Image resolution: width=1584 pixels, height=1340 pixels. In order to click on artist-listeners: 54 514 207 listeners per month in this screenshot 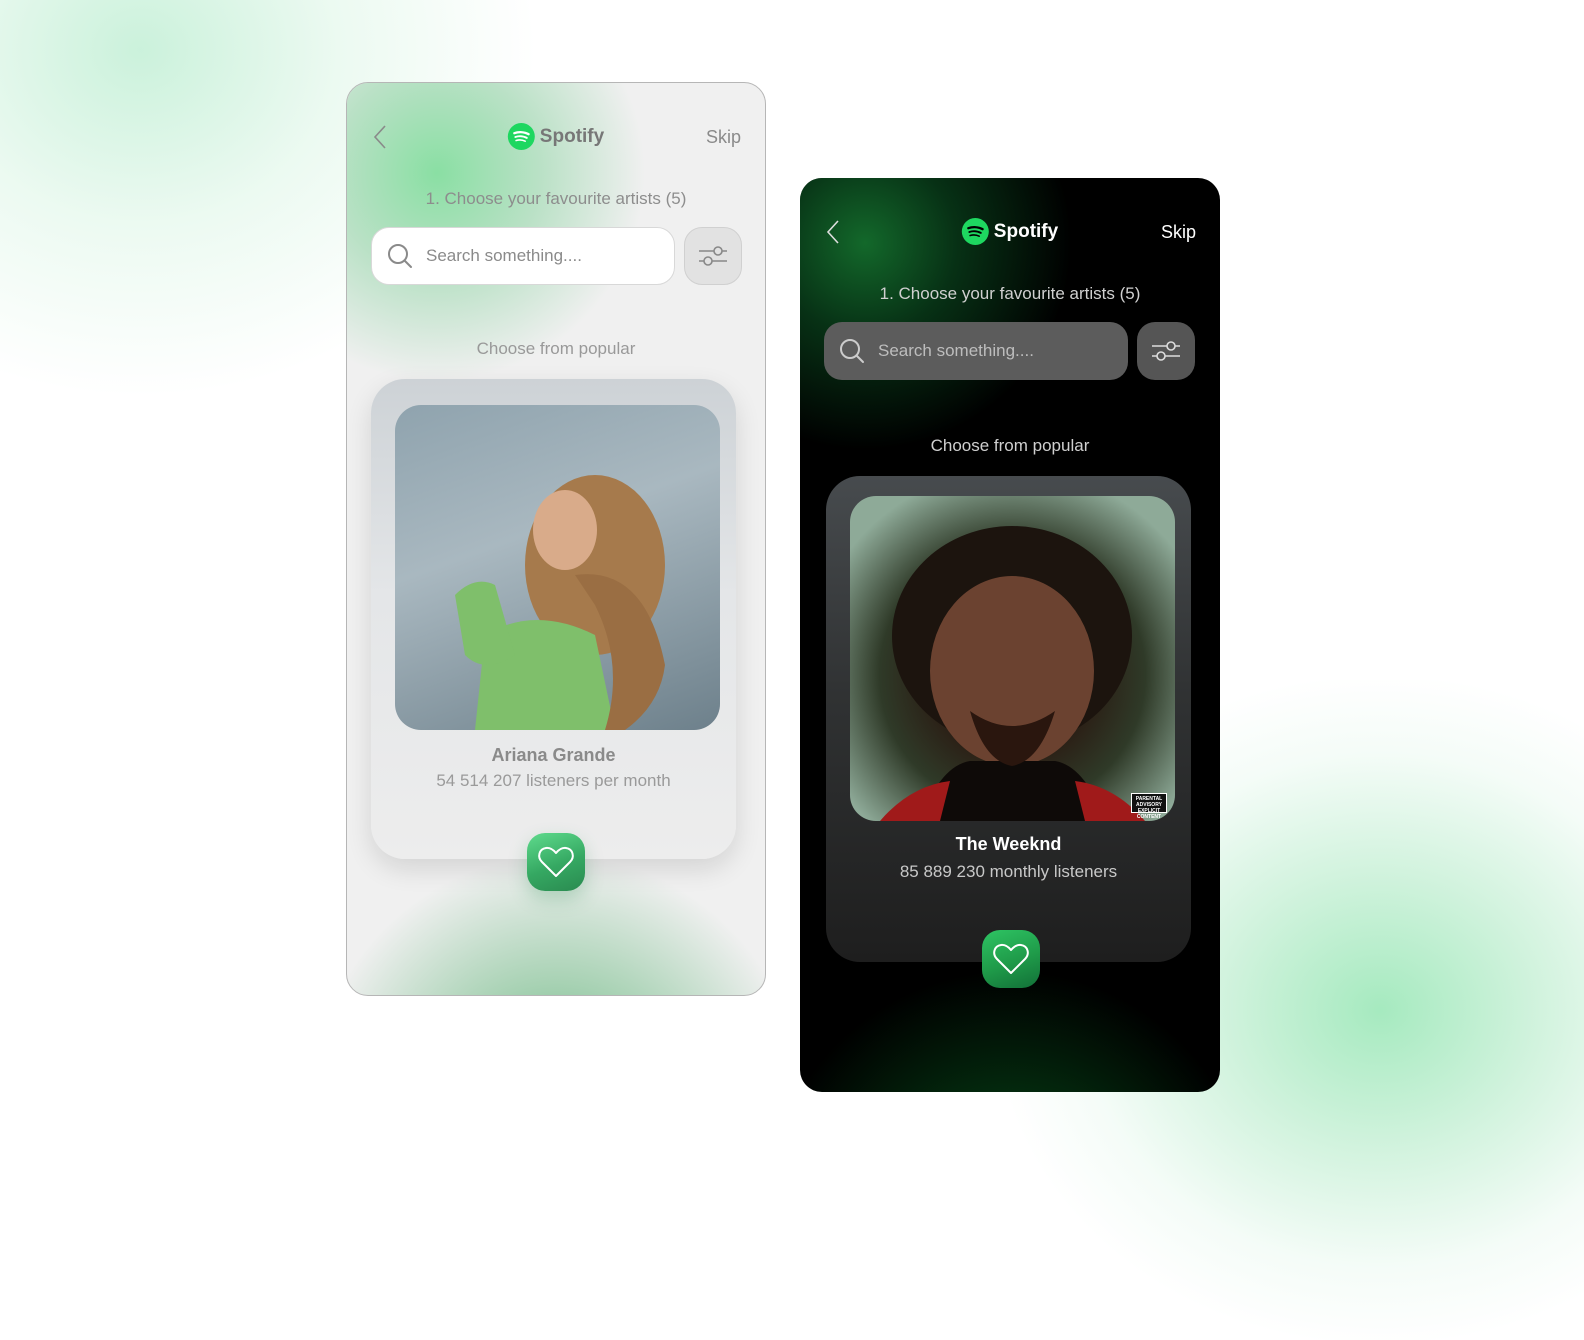, I will do `click(553, 780)`.